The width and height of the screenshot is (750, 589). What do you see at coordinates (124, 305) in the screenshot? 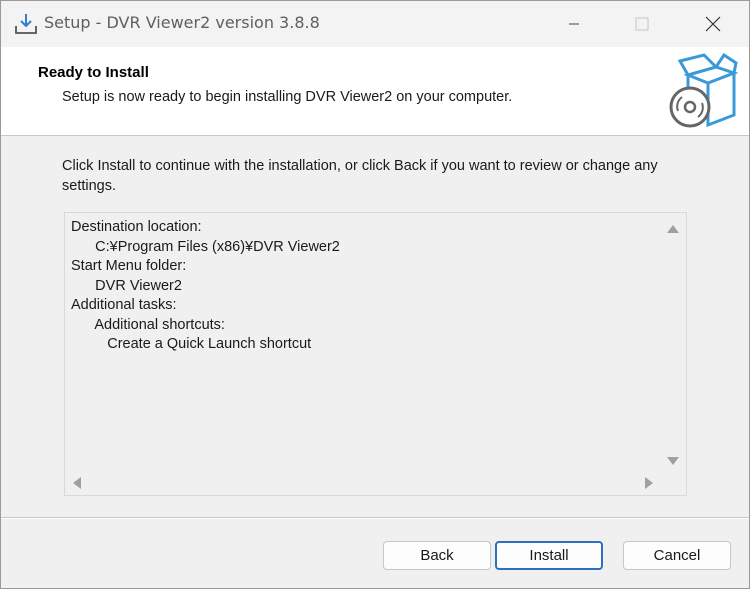
I see `memo-line: Additional tasks:` at bounding box center [124, 305].